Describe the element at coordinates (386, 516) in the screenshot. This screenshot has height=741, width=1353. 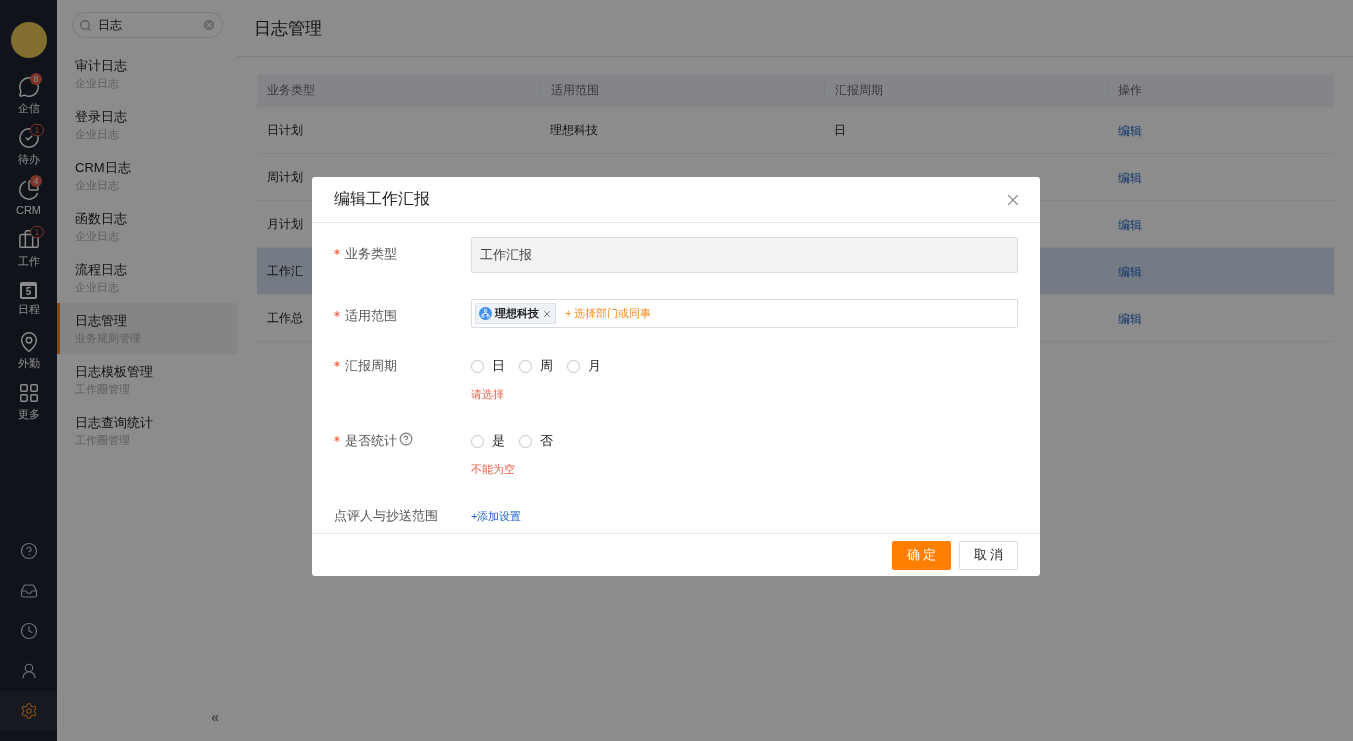
I see `field-label: 点评人与抄送范围` at that location.